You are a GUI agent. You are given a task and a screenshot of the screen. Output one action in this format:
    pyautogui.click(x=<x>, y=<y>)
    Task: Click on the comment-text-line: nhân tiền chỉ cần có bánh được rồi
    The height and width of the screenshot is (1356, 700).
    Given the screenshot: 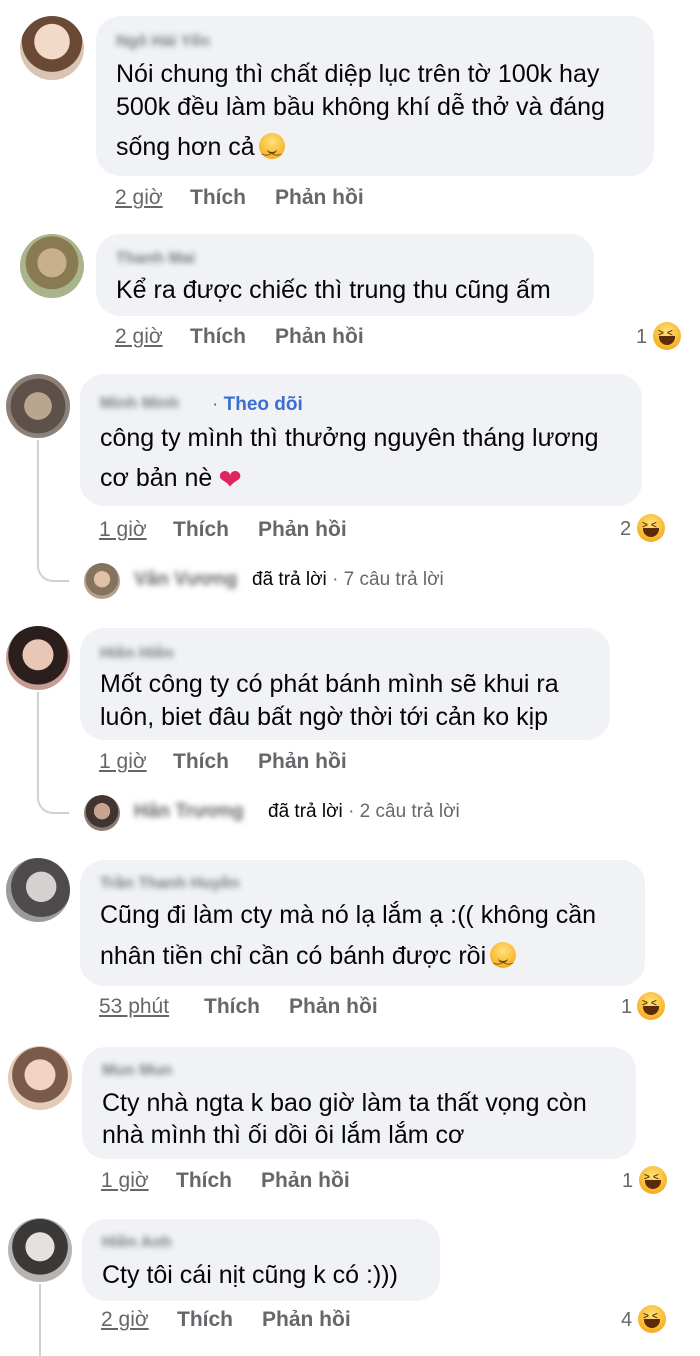 What is the action you would take?
    pyautogui.click(x=308, y=958)
    